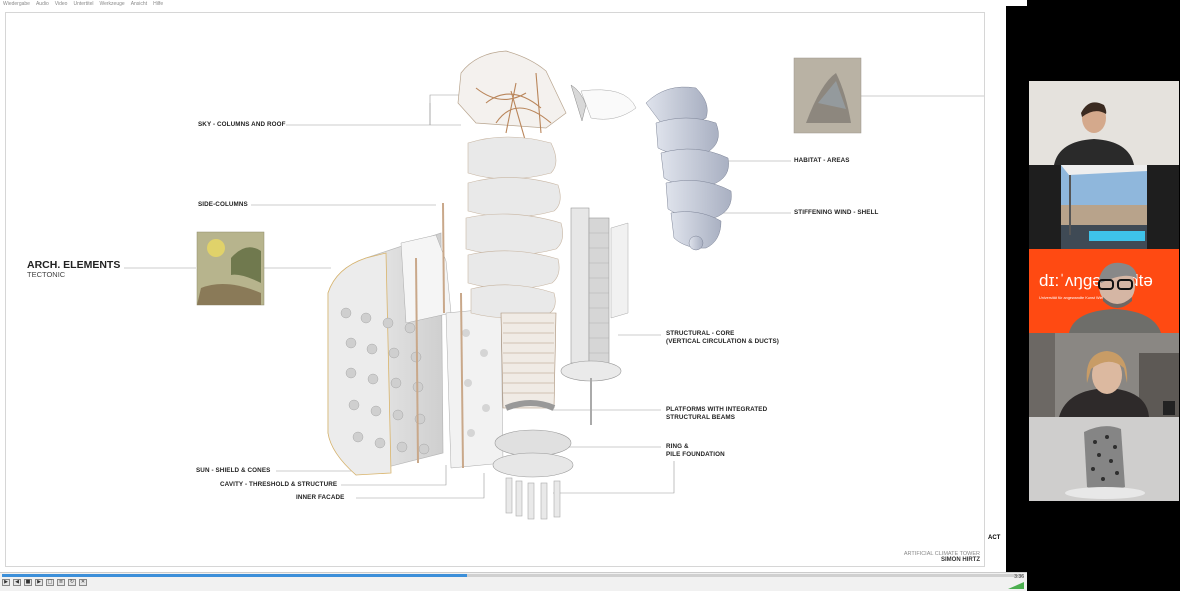  I want to click on slide-subtitle: TECTONIC, so click(46, 274).